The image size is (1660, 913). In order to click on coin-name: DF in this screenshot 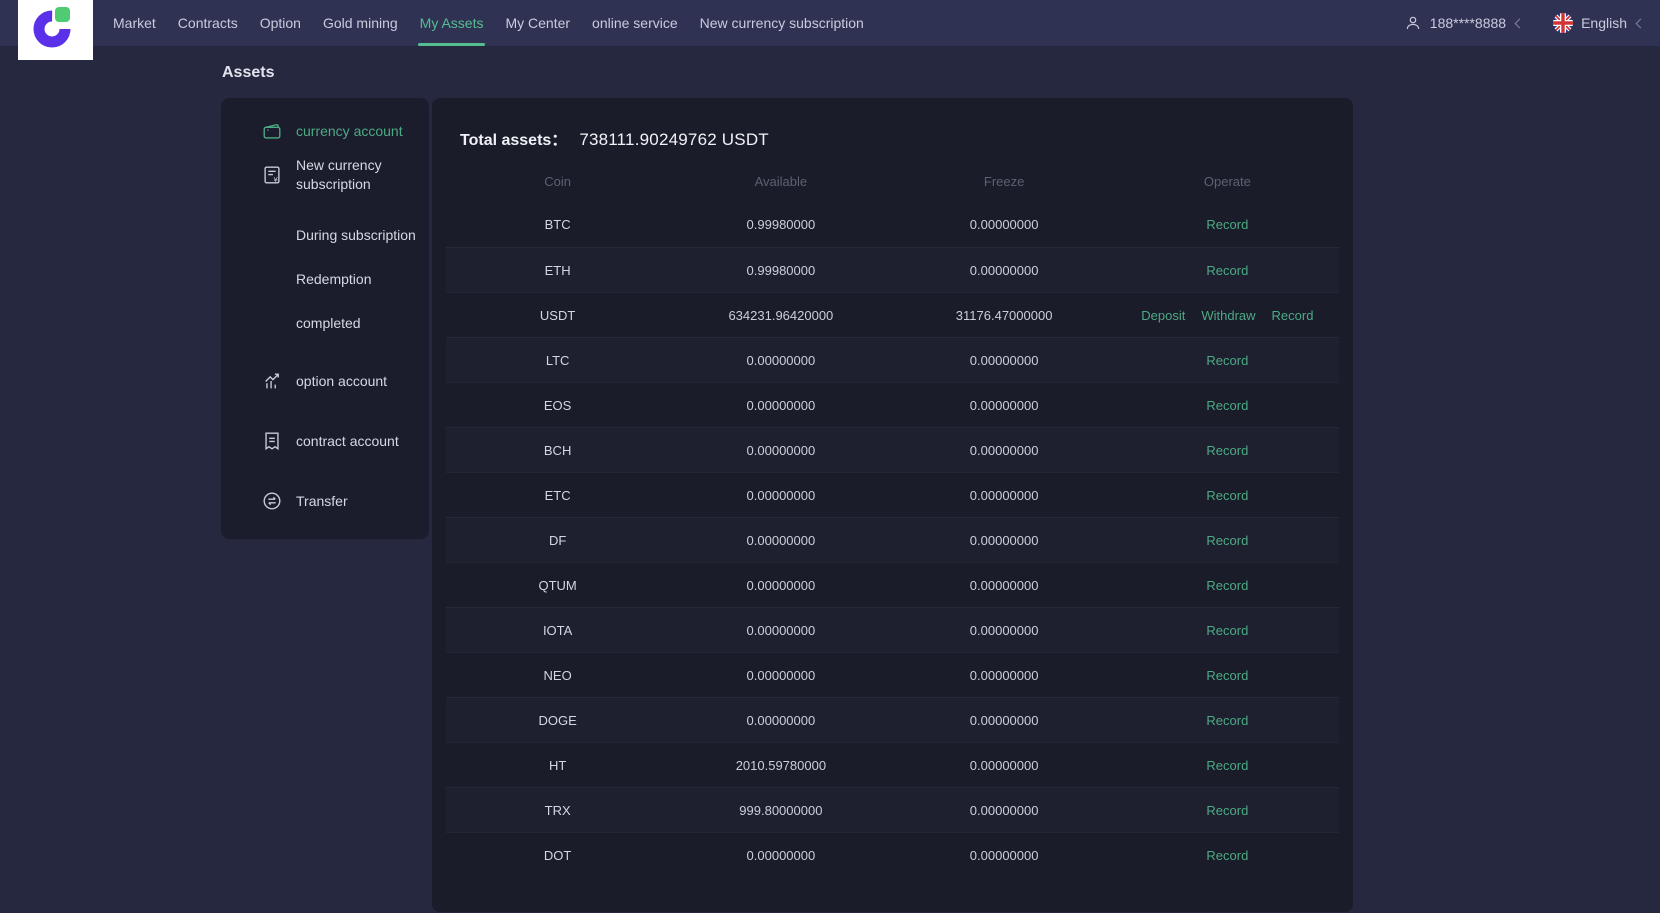, I will do `click(557, 540)`.